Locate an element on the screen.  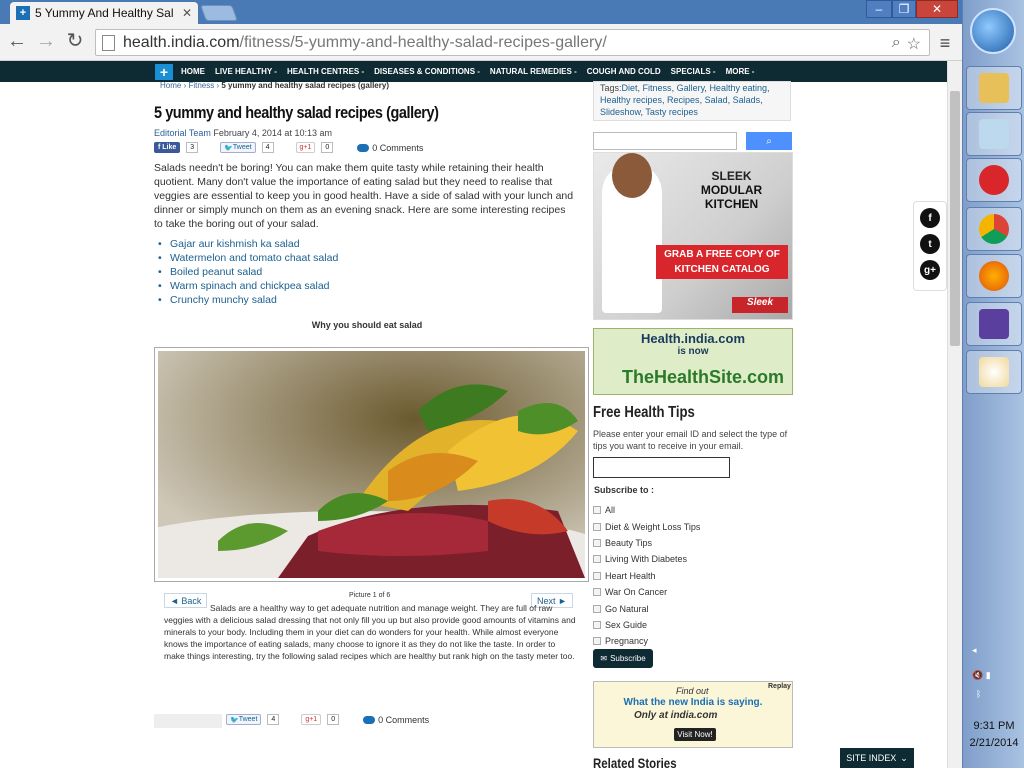
tag-link: Salad is located at coordinates (716, 100).